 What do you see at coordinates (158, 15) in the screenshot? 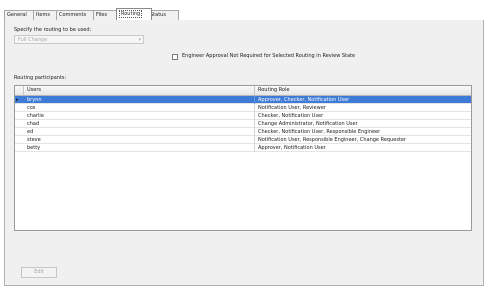
I see `tab-label: Status` at bounding box center [158, 15].